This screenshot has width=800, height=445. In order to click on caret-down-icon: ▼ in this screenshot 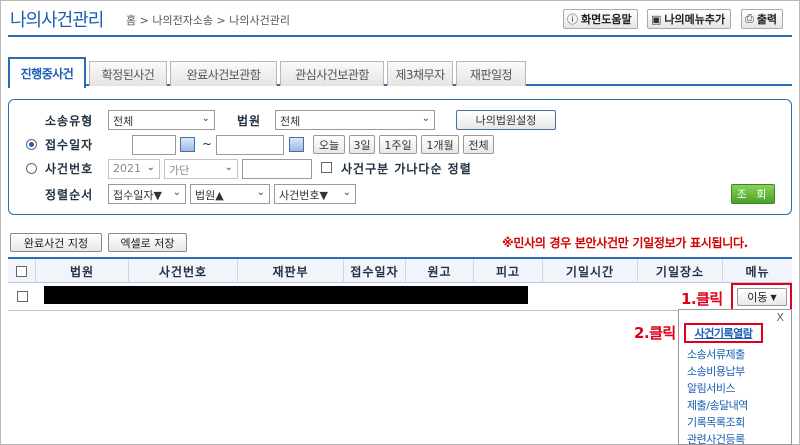, I will do `click(773, 297)`.